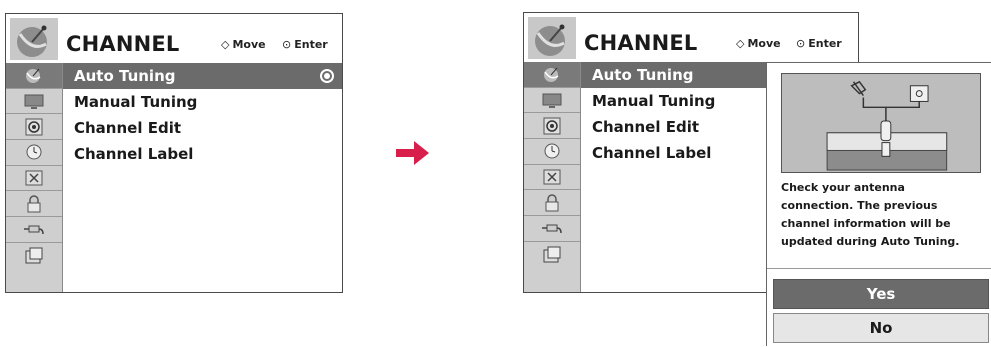 The image size is (991, 347). Describe the element at coordinates (881, 123) in the screenshot. I see `antenna-connection-diagram` at that location.